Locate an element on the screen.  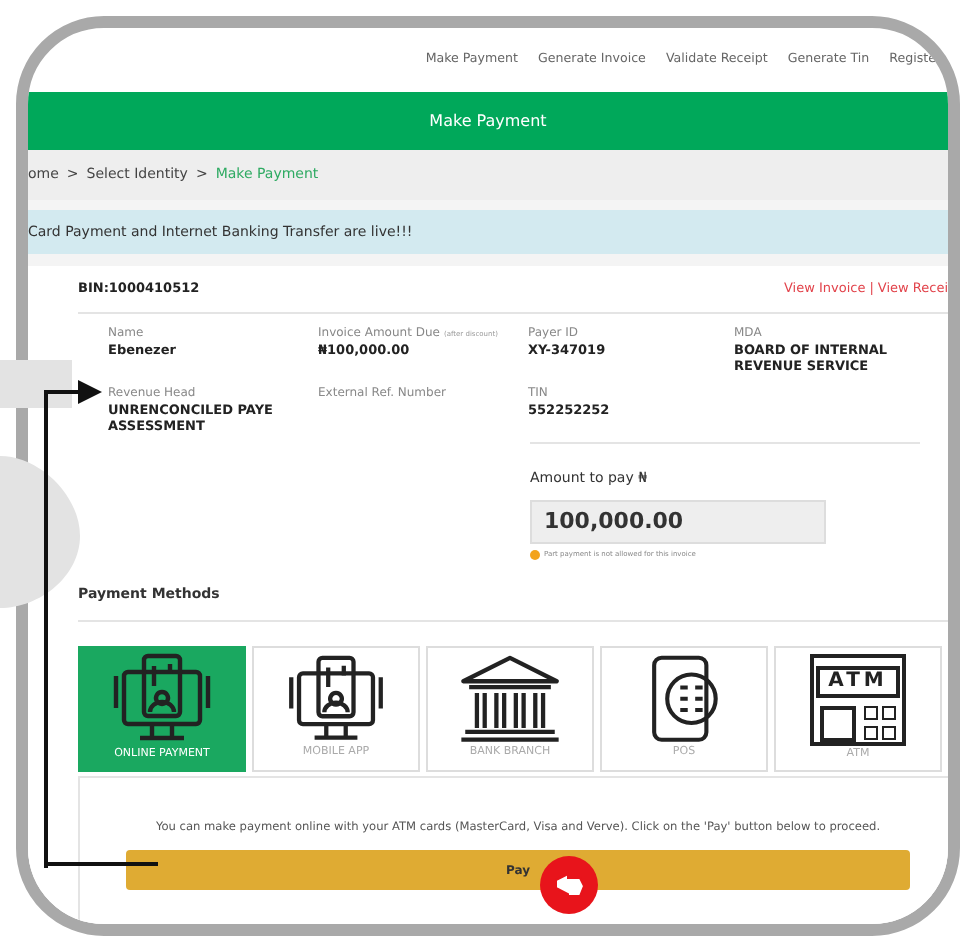
amount-field: 100,000.00 is located at coordinates (678, 522).